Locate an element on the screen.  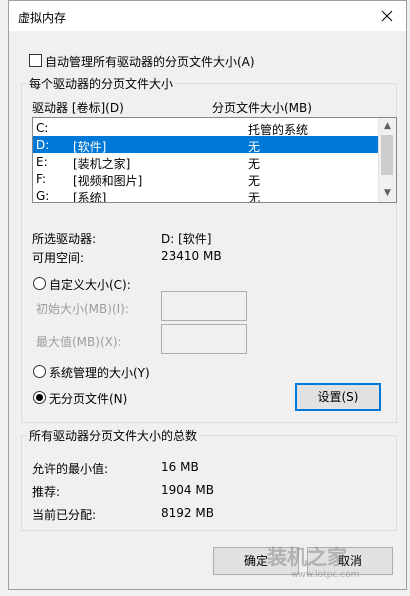
set-button: 设置(S) is located at coordinates (338, 397).